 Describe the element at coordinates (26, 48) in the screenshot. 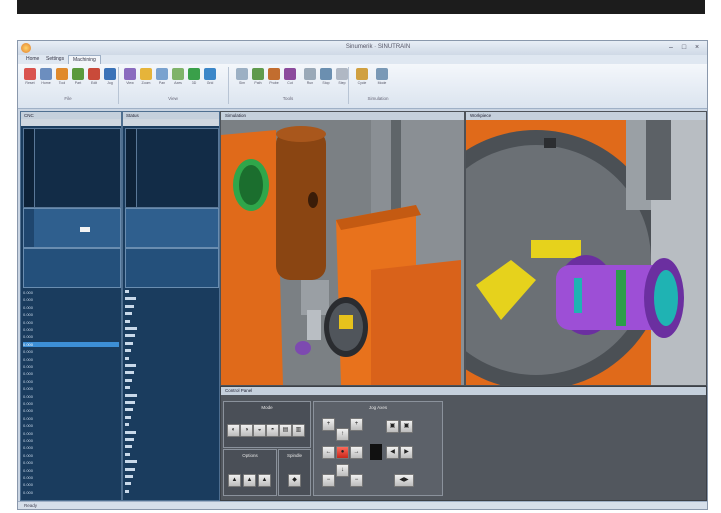

I see `app-logo-icon` at that location.